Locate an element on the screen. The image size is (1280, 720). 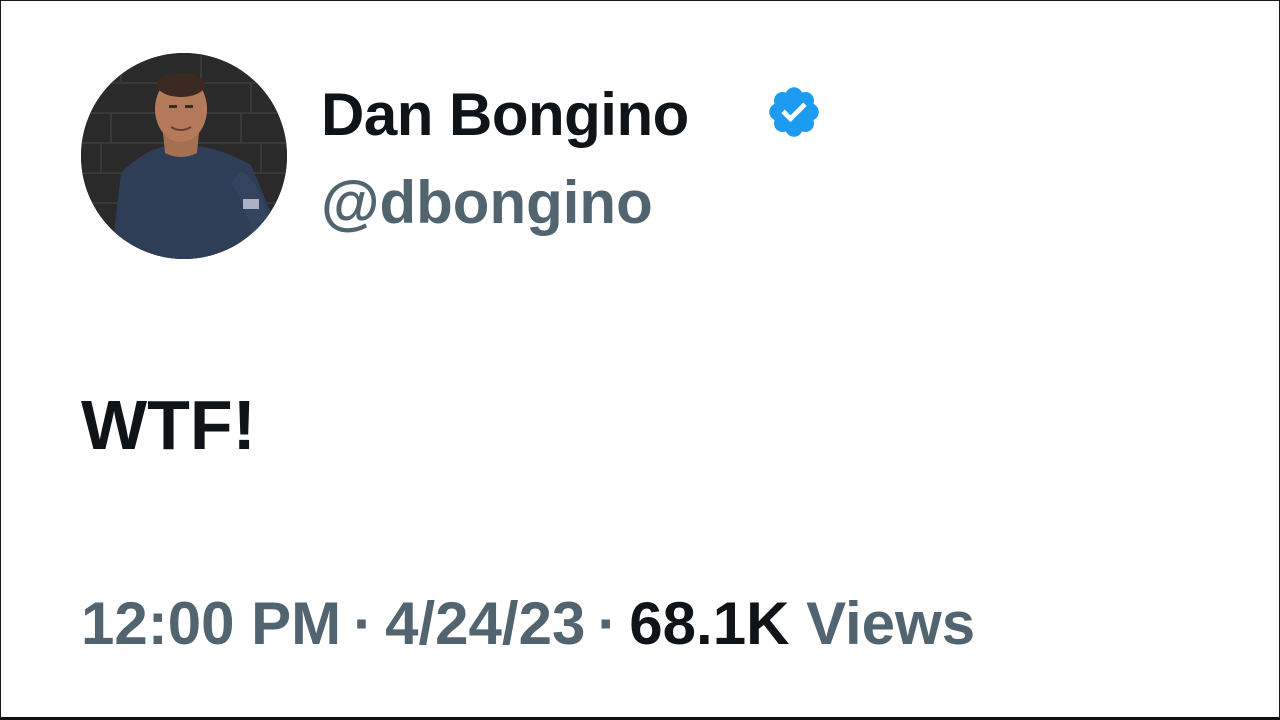
verified-badge-icon is located at coordinates (794, 112).